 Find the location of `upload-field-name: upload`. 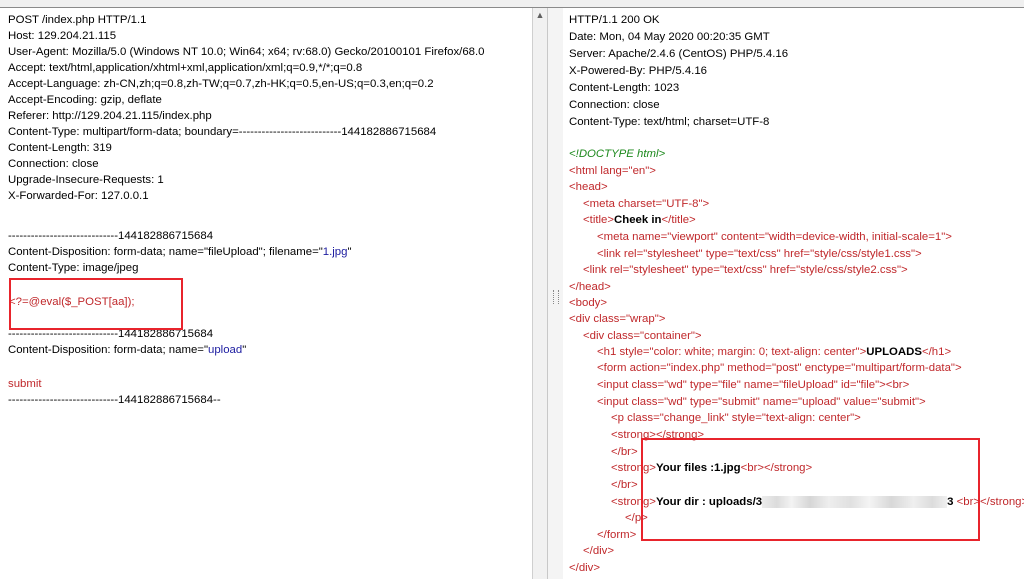

upload-field-name: upload is located at coordinates (225, 350).